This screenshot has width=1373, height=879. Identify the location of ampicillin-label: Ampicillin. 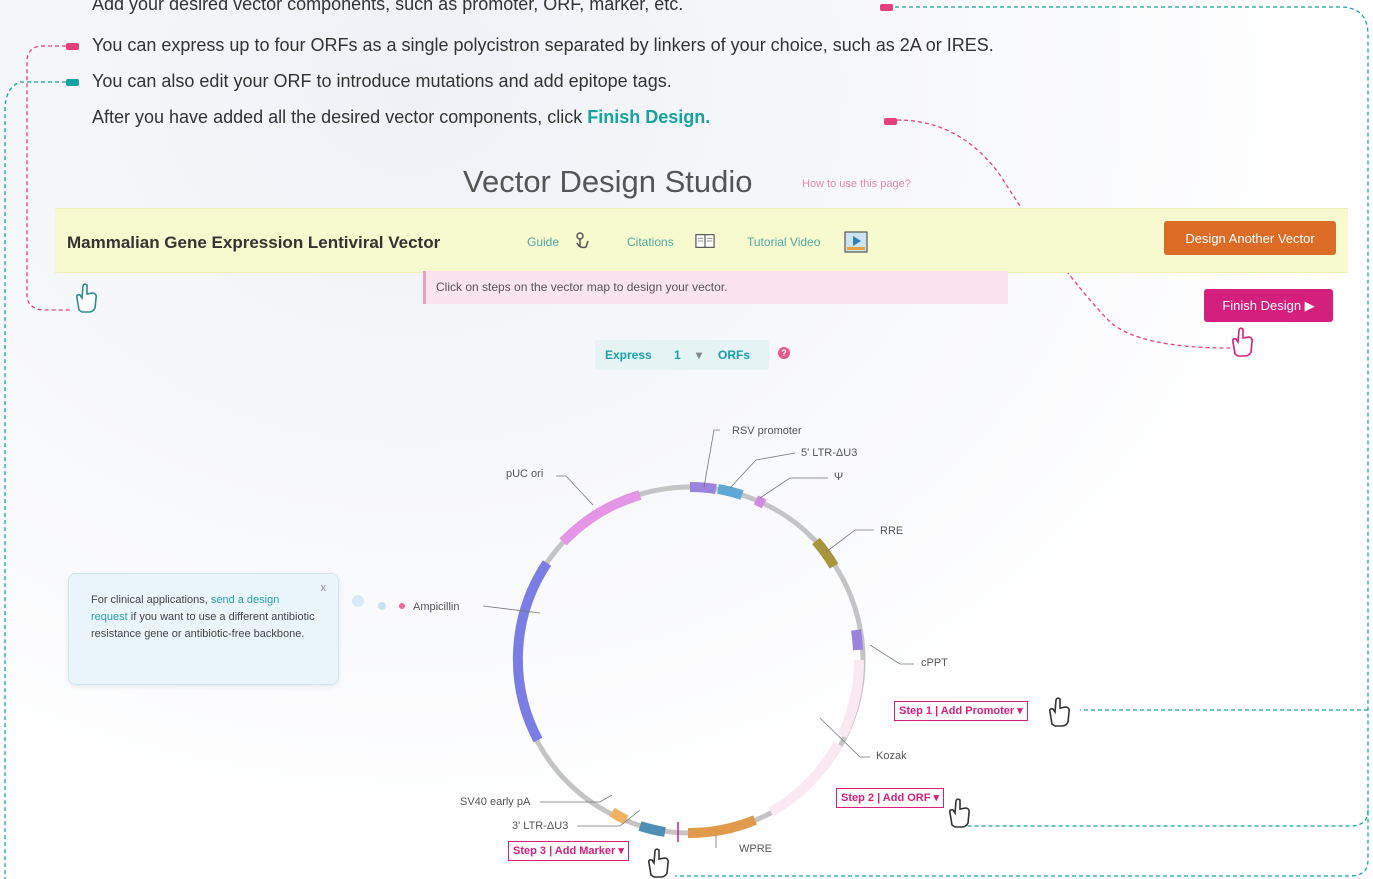
(436, 607).